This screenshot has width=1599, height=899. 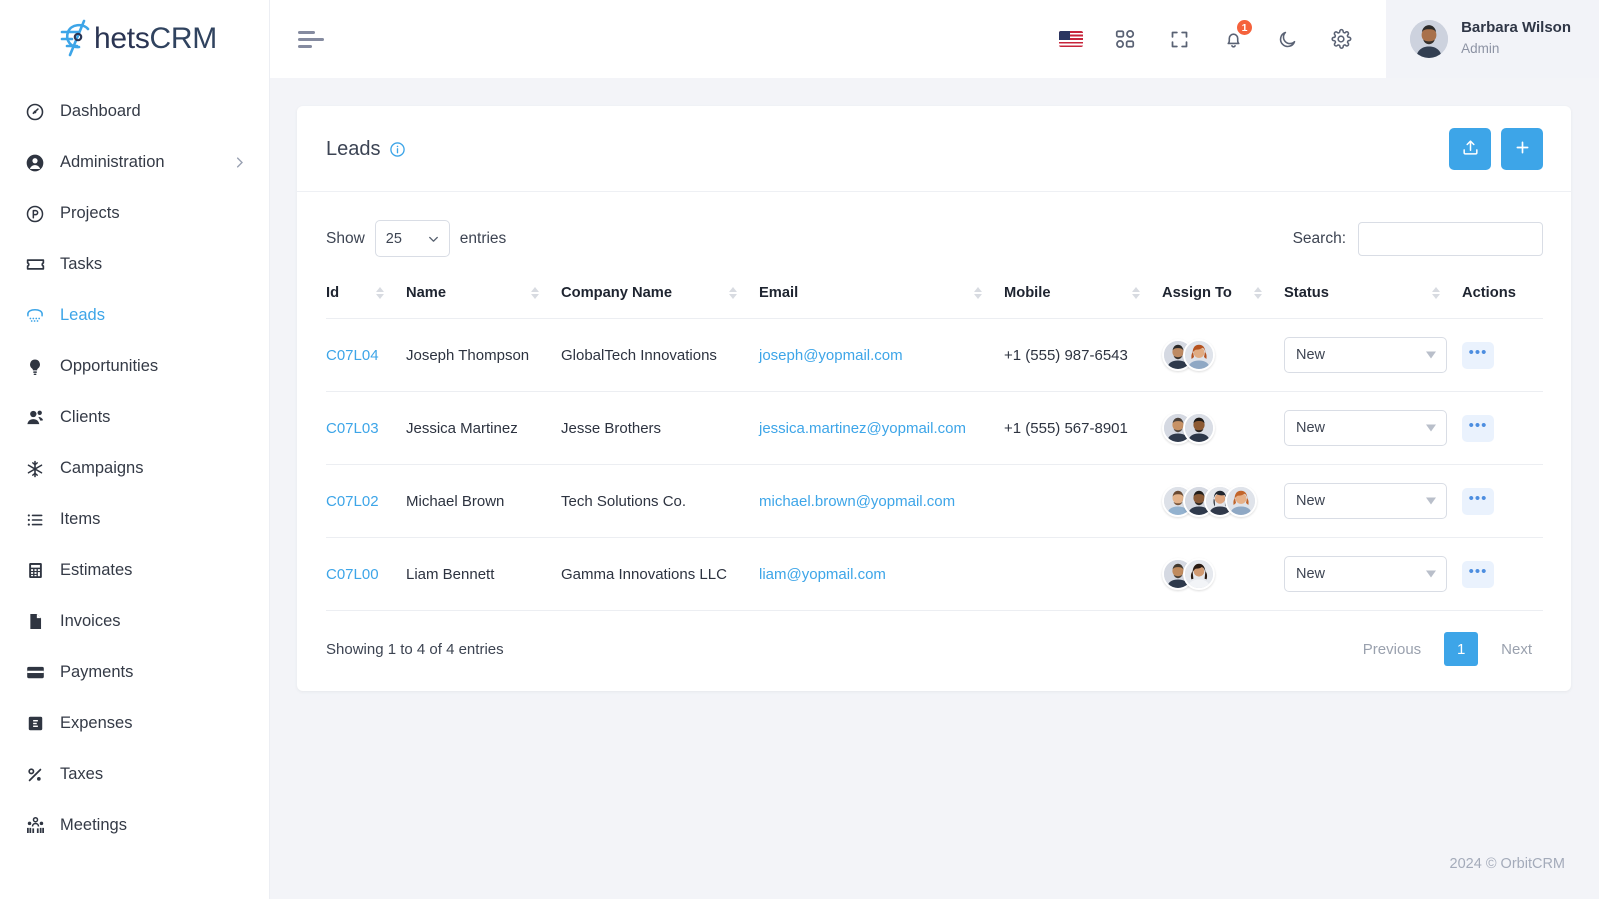 I want to click on bell-icon: 1, so click(x=1237, y=35).